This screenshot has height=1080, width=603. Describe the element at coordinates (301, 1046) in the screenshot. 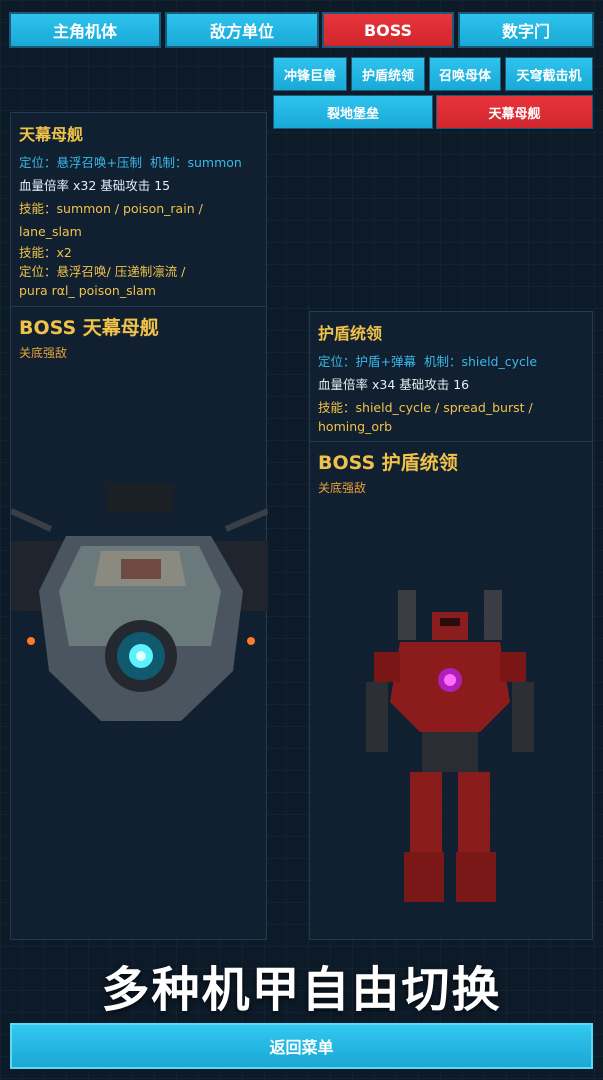

I see `back-to-menu-button: 返回菜单` at that location.